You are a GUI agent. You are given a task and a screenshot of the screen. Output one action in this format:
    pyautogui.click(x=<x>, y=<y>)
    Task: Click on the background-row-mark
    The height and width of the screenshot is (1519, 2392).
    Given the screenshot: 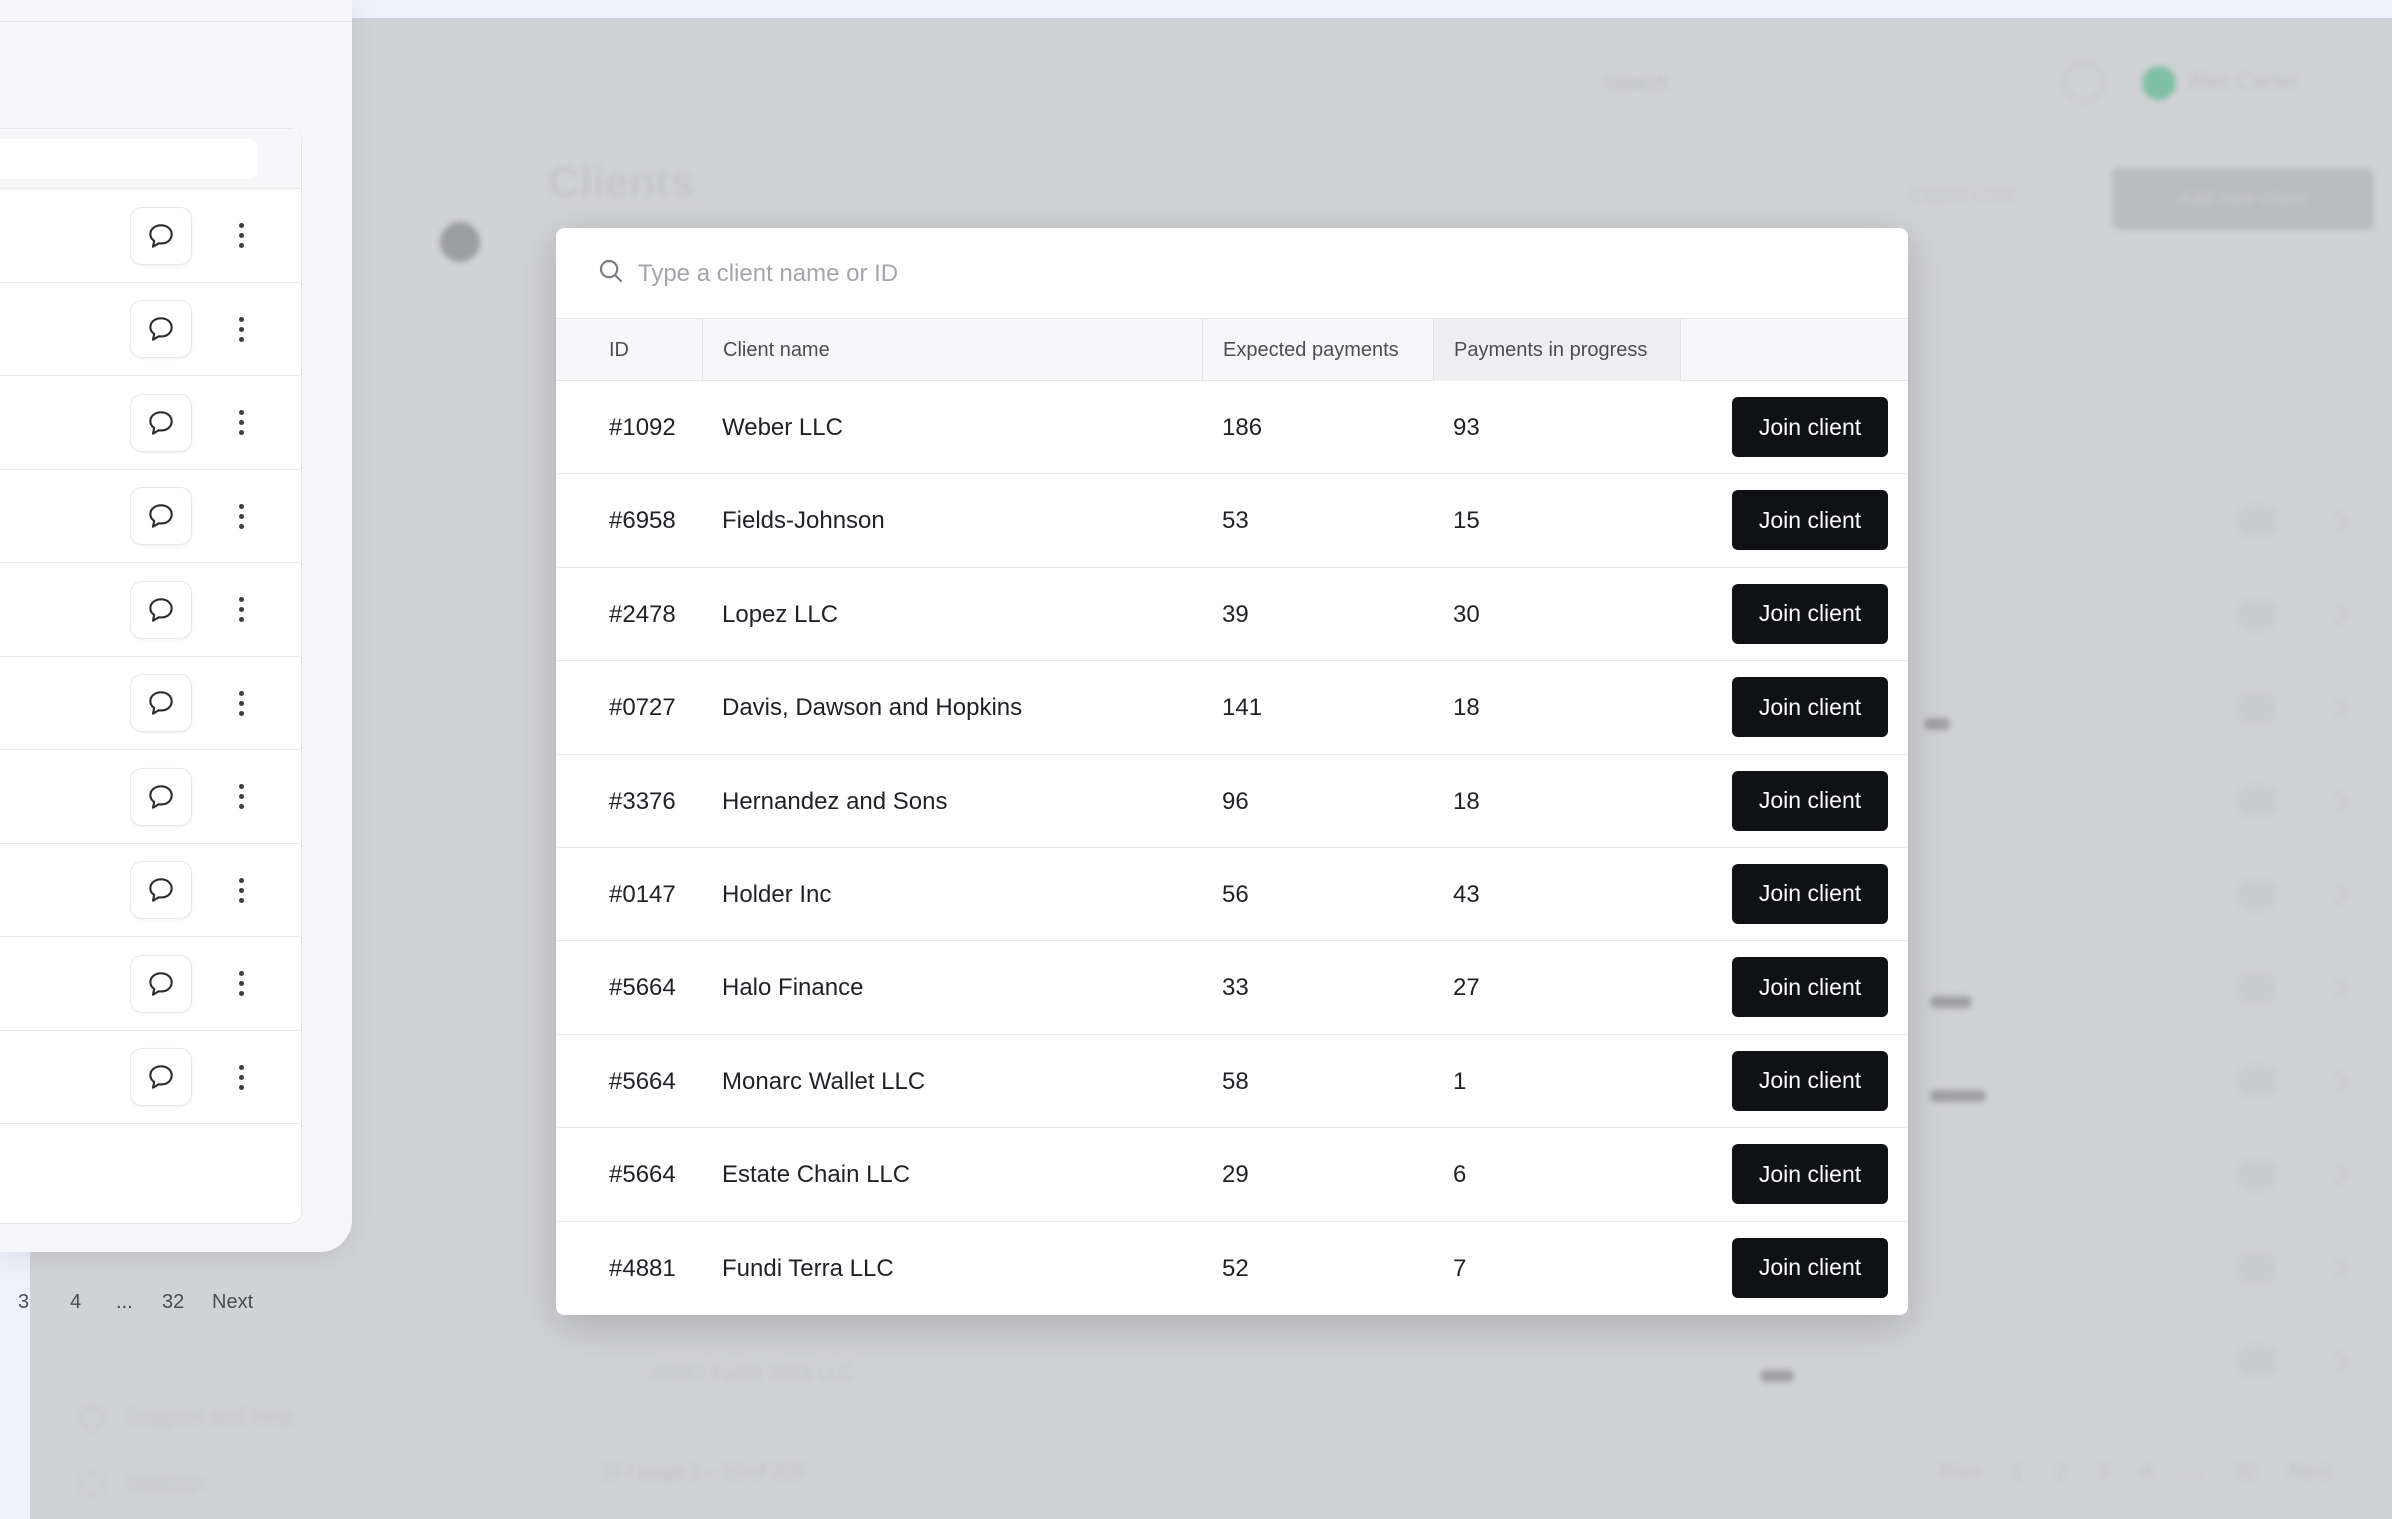 What is the action you would take?
    pyautogui.click(x=2257, y=615)
    